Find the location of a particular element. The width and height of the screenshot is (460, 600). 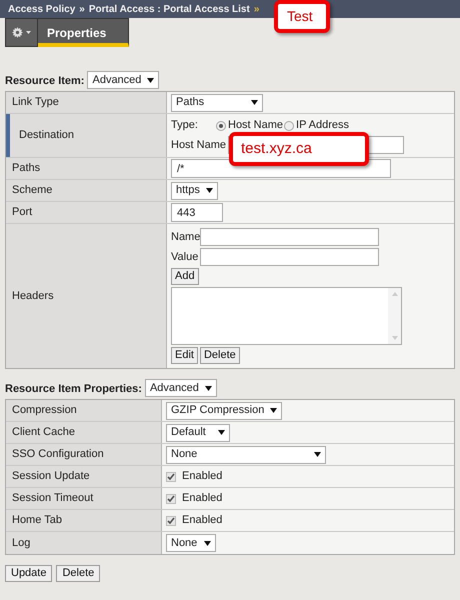

row-label: Paths is located at coordinates (86, 168).